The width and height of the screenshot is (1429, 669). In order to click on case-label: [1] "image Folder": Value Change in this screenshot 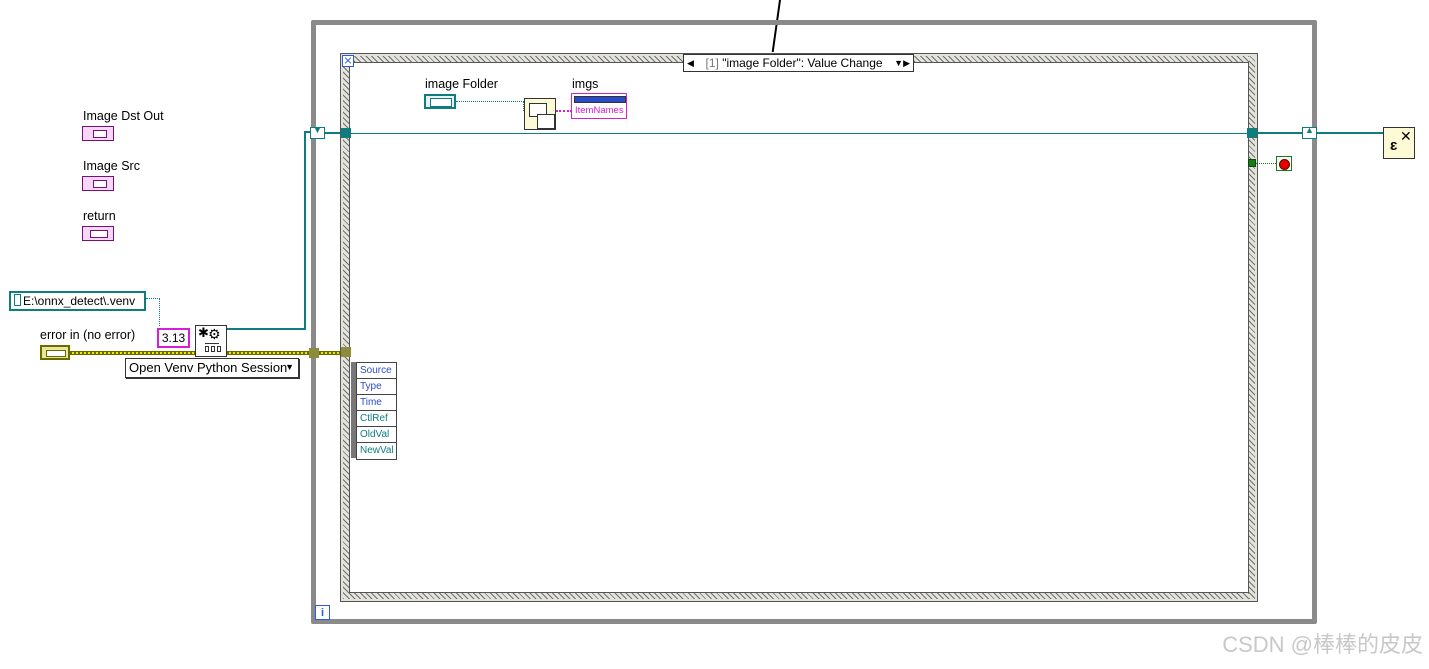, I will do `click(794, 63)`.